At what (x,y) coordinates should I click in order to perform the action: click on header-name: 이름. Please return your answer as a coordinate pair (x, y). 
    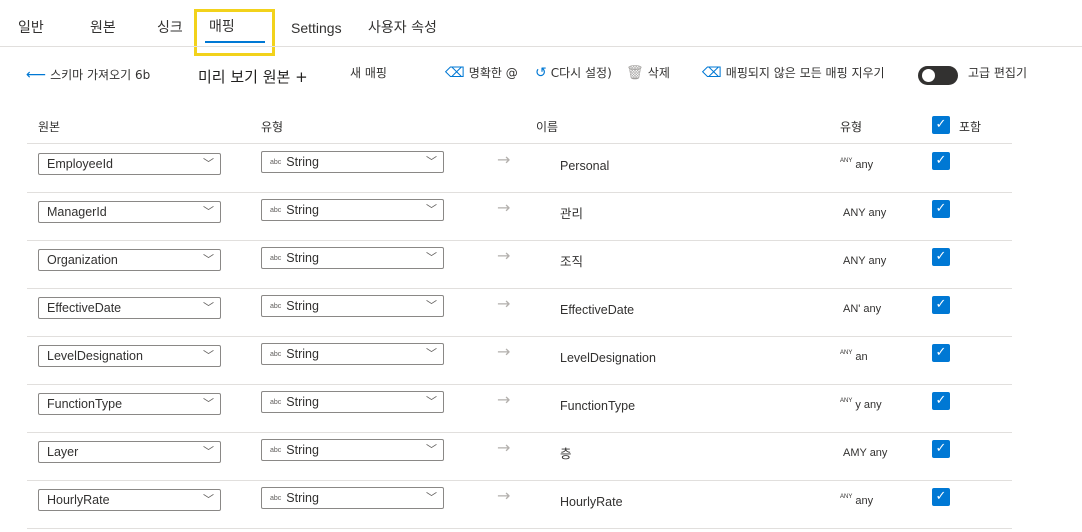
    Looking at the image, I should click on (547, 127).